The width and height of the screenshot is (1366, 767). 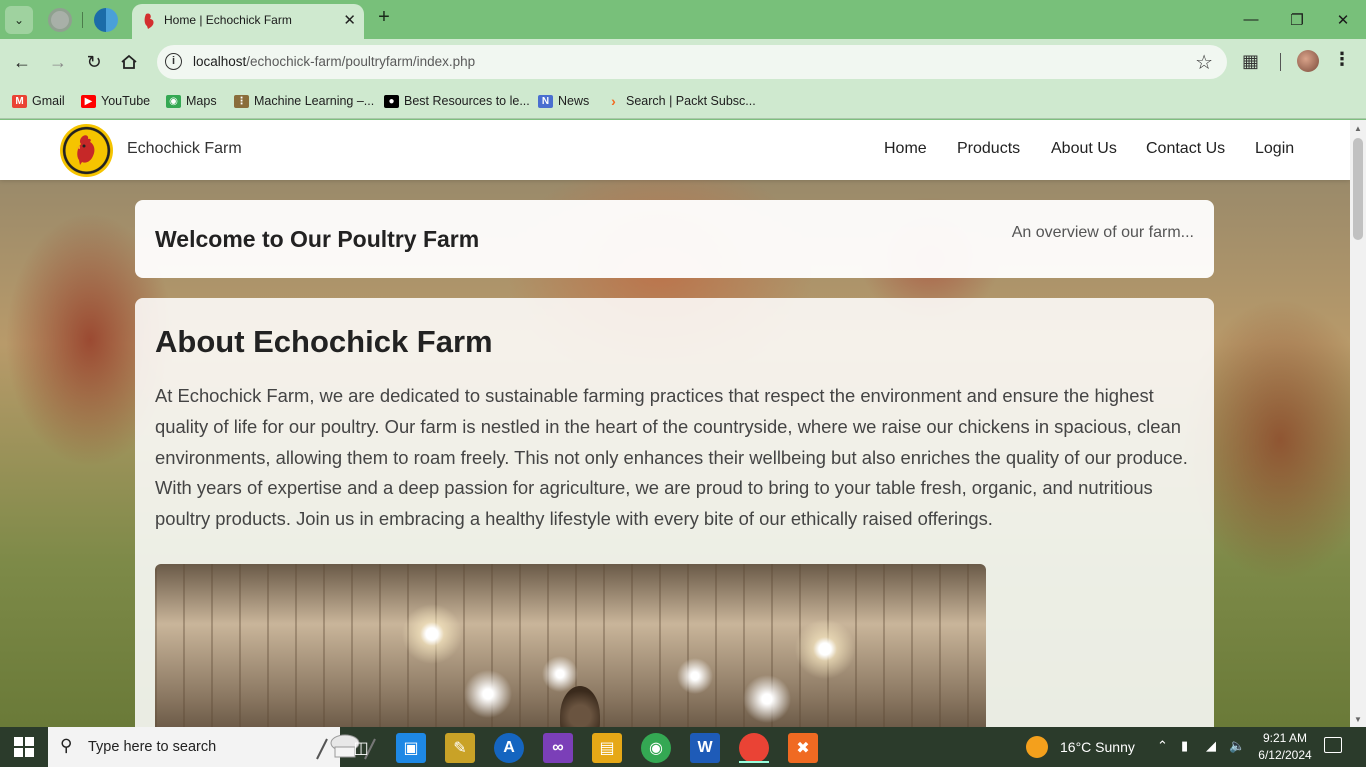 I want to click on page-scrollbar: ▲ ▼, so click(x=1358, y=423).